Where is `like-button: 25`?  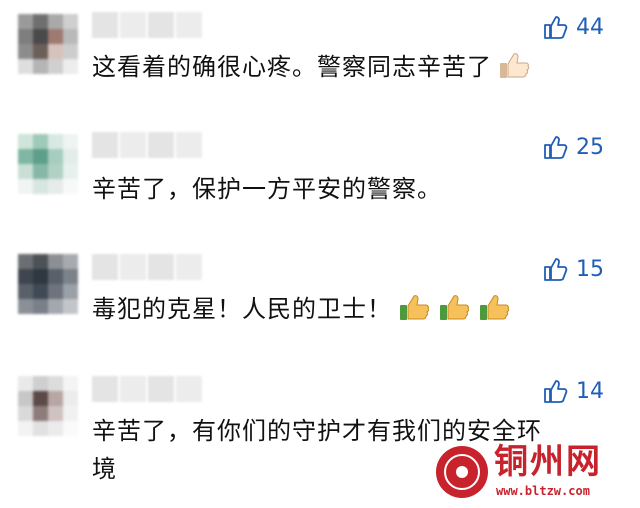 like-button: 25 is located at coordinates (573, 147).